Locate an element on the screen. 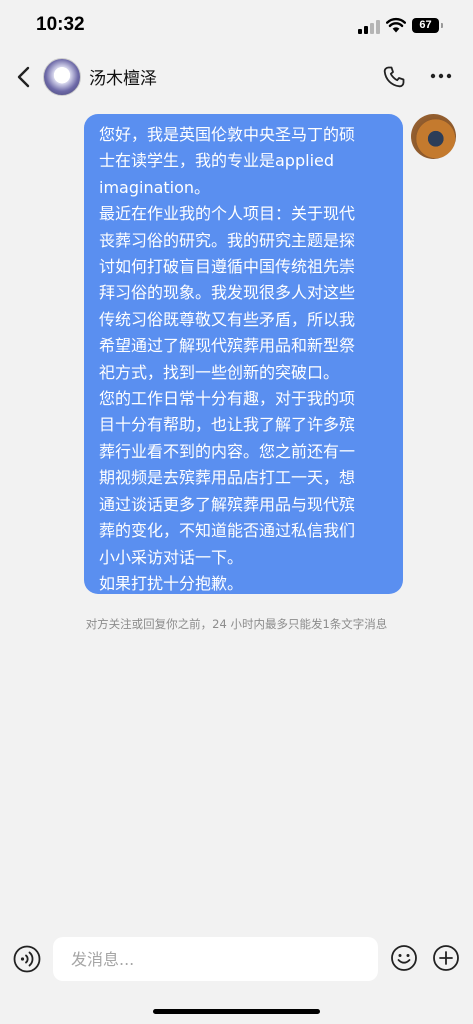  contact-name: 汤木檀泽 is located at coordinates (123, 76).